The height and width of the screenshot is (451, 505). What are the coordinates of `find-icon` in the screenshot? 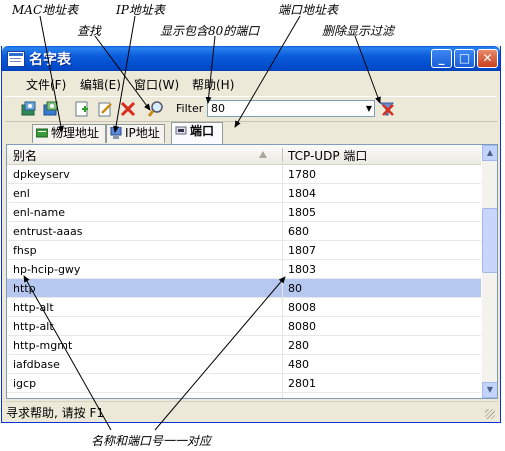 It's located at (156, 109).